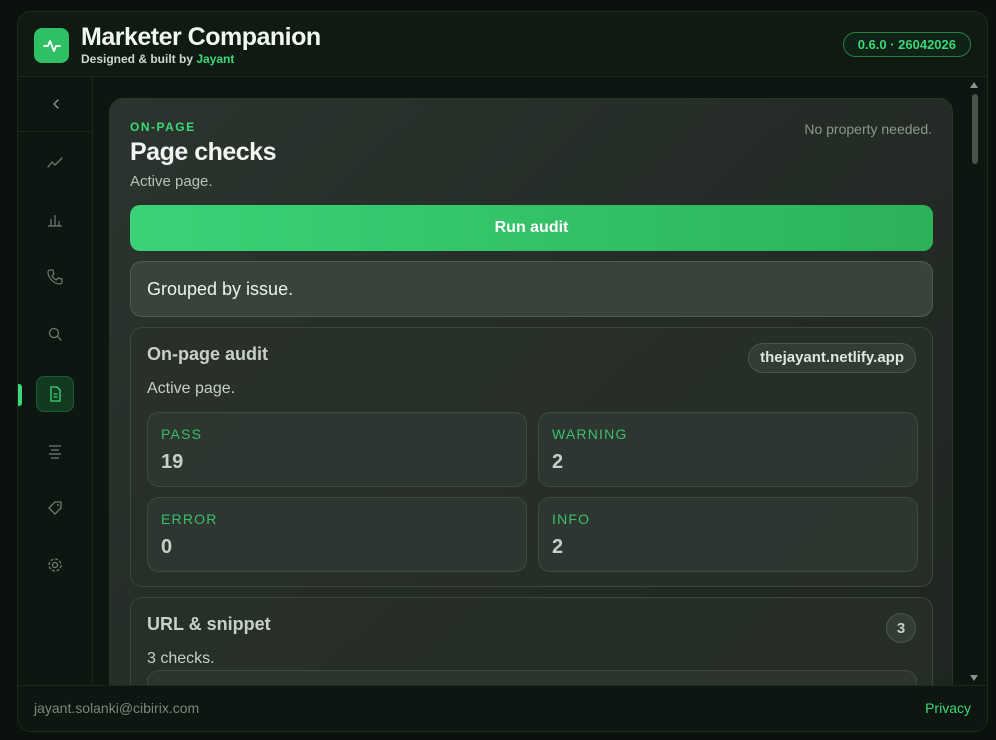 The image size is (996, 740). What do you see at coordinates (220, 288) in the screenshot?
I see `grouping-text: Grouped by issue.` at bounding box center [220, 288].